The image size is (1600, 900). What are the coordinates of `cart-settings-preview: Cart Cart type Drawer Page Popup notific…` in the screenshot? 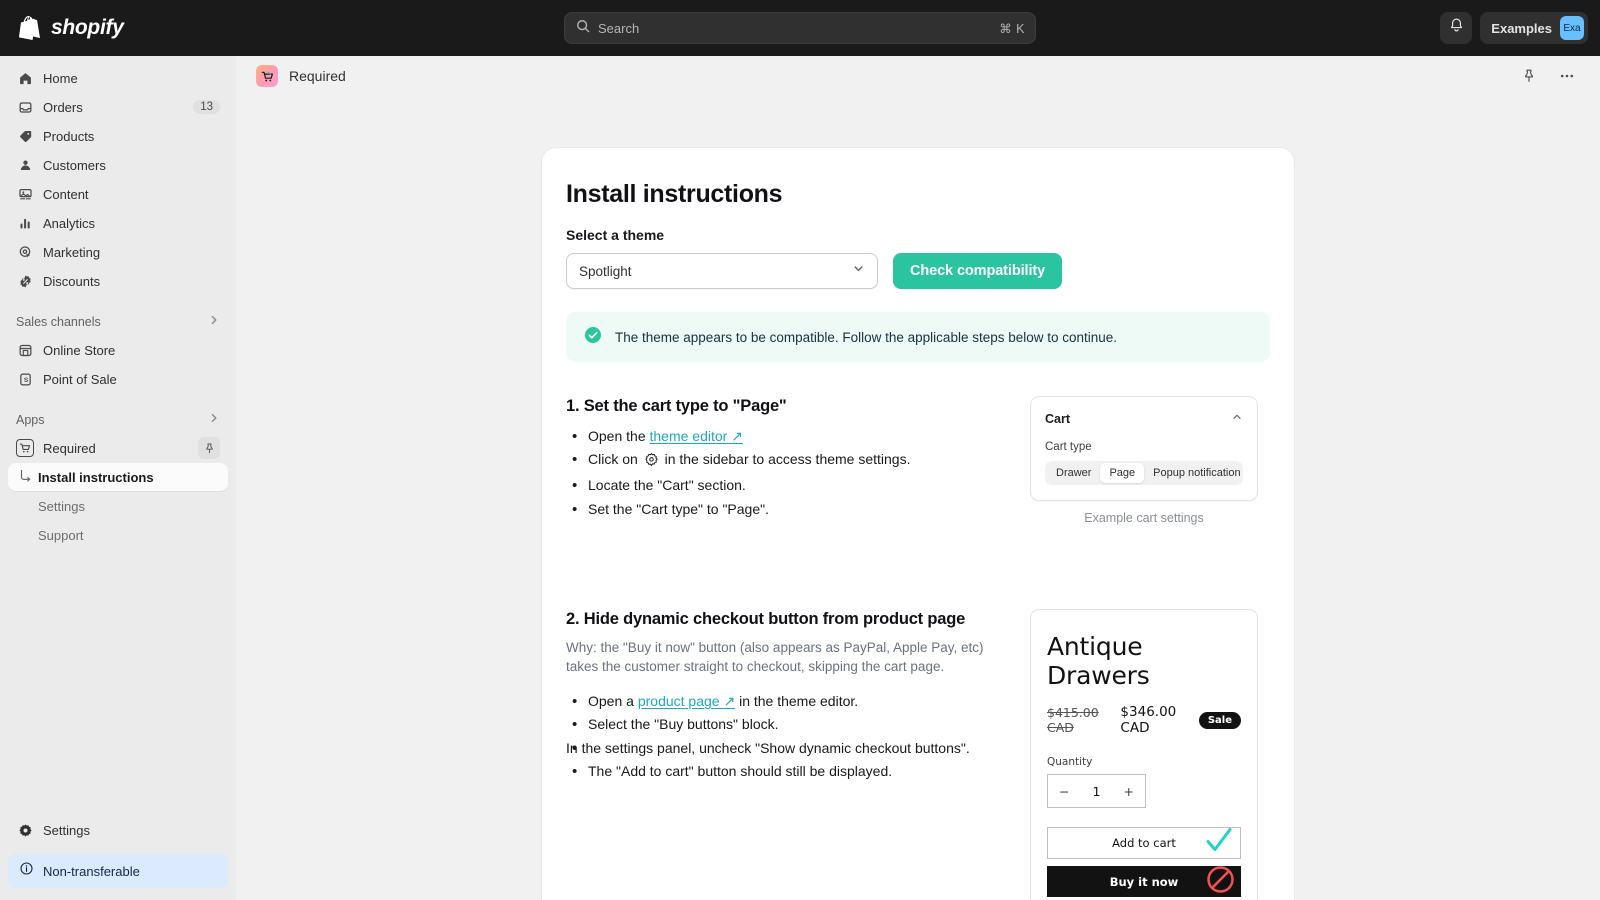 It's located at (1144, 448).